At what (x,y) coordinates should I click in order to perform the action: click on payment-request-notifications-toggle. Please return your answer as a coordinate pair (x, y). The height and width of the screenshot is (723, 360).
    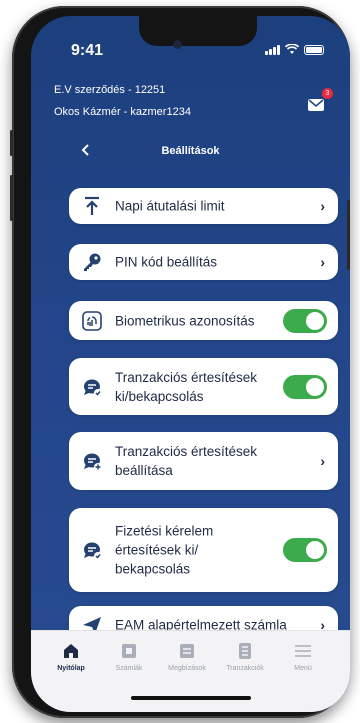
    Looking at the image, I should click on (305, 550).